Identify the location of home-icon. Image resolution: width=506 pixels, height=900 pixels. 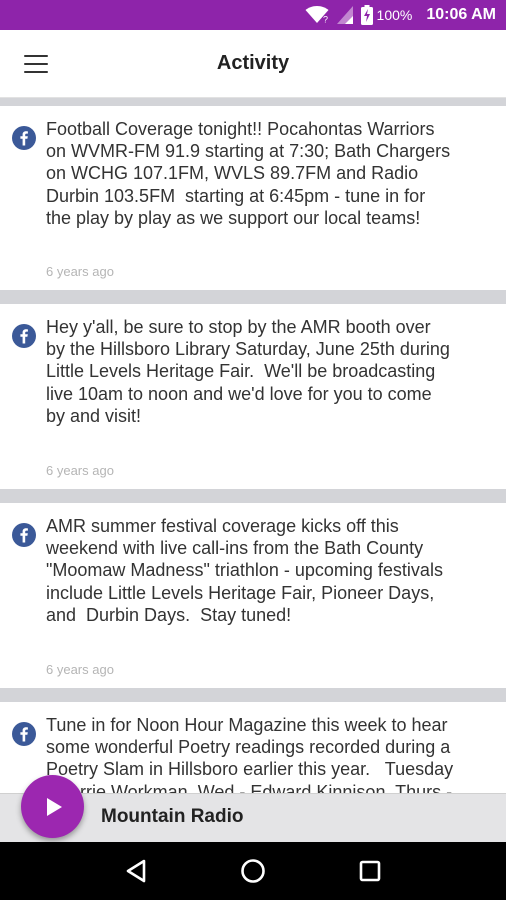
(253, 871).